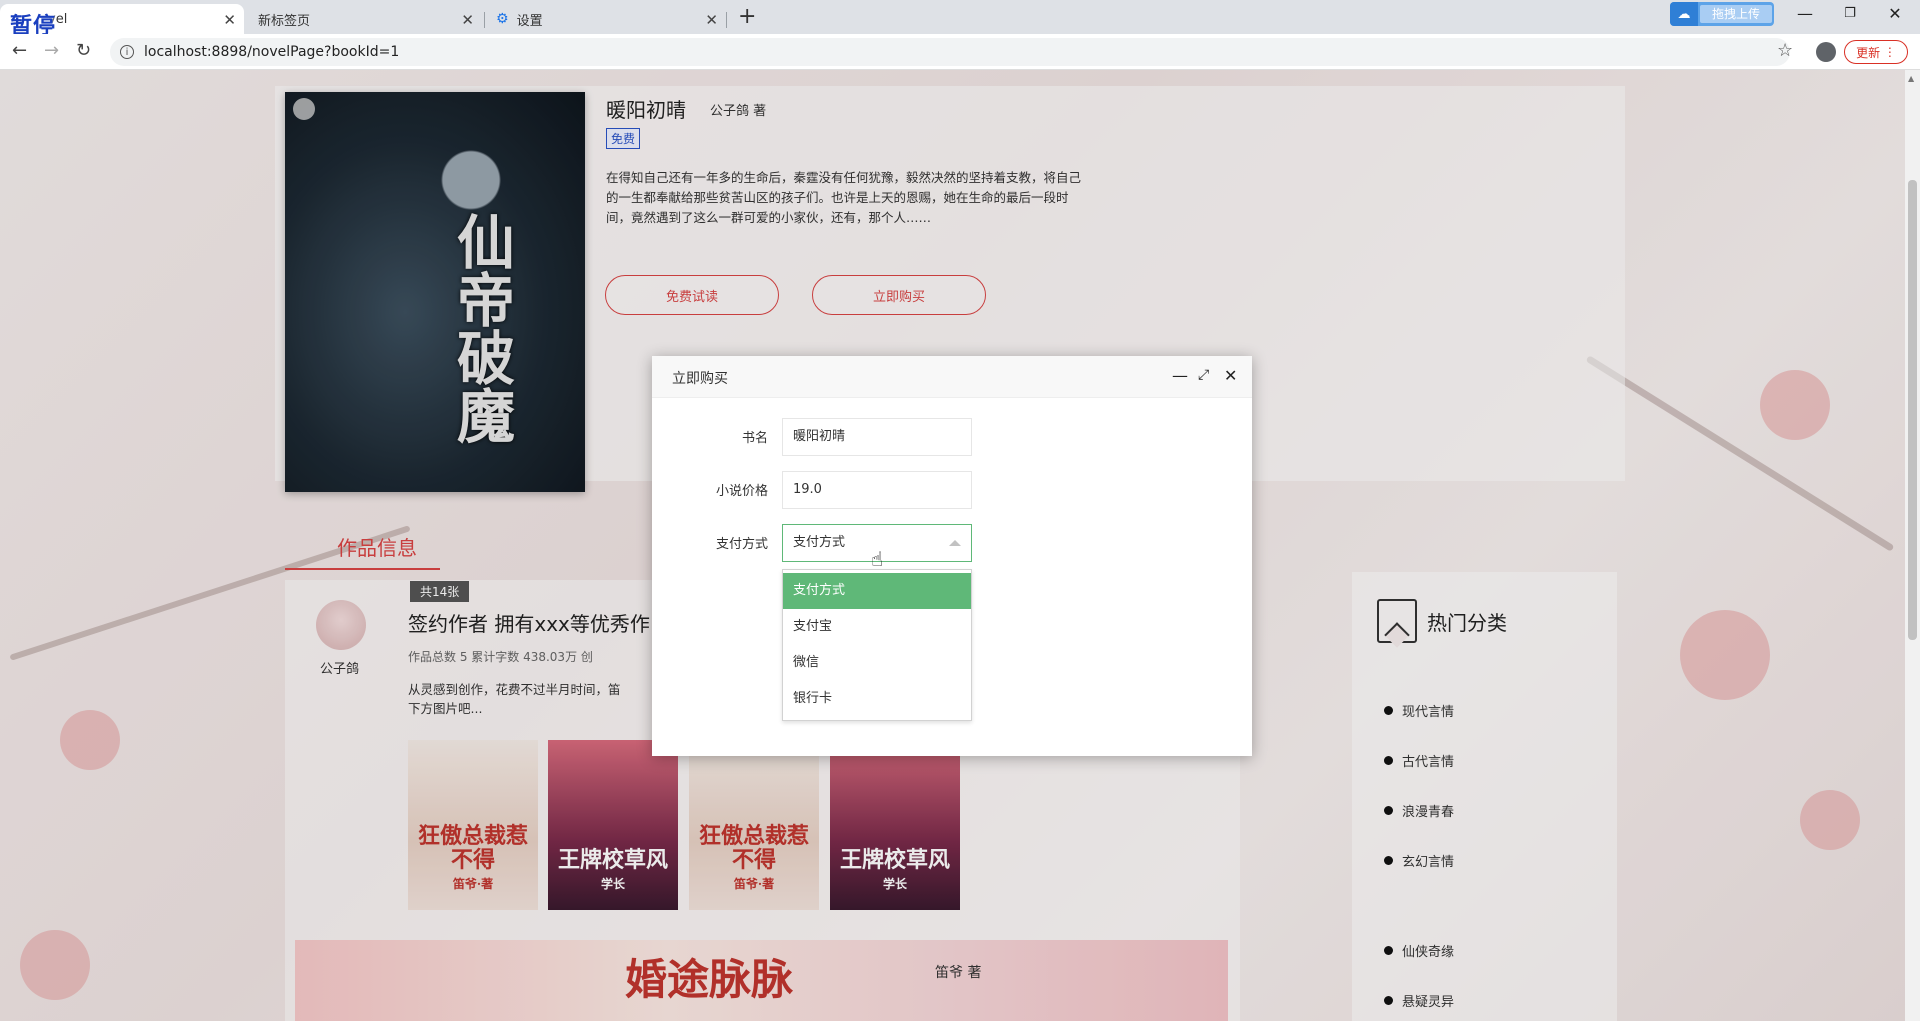 Image resolution: width=1920 pixels, height=1021 pixels. Describe the element at coordinates (1911, 78) in the screenshot. I see `scroll-up-icon: ▲` at that location.